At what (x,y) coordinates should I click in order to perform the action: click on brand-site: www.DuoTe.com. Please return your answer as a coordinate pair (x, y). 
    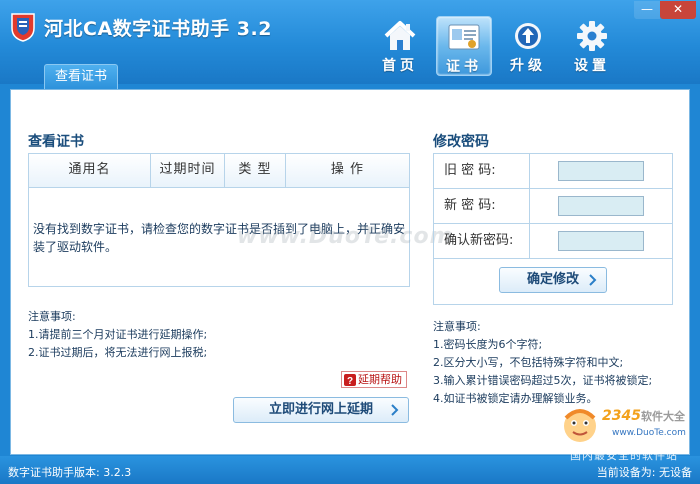
    Looking at the image, I should click on (649, 433).